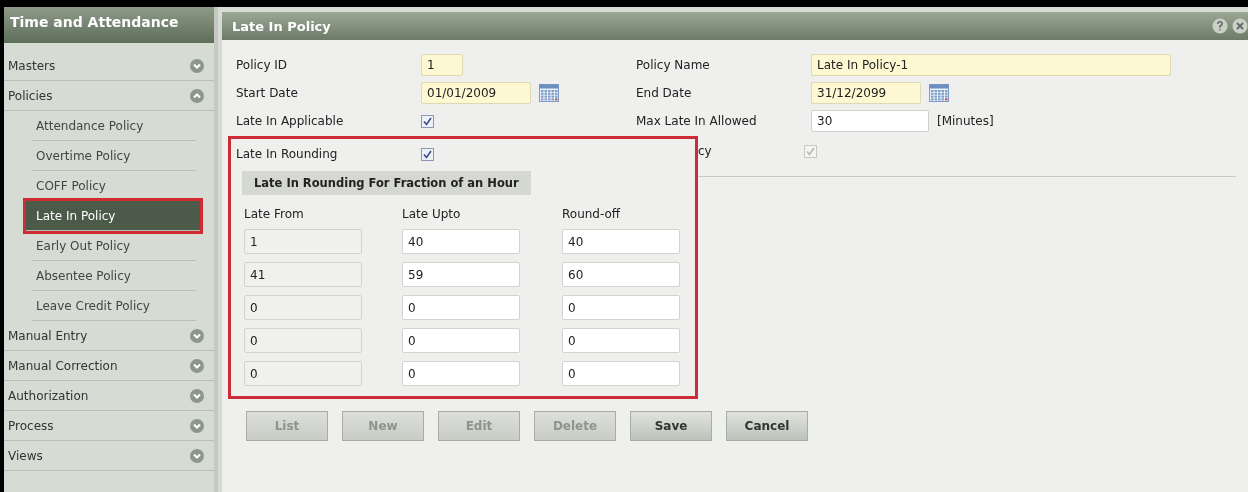  Describe the element at coordinates (114, 156) in the screenshot. I see `sidebar-subitem: Overtime Policy` at that location.